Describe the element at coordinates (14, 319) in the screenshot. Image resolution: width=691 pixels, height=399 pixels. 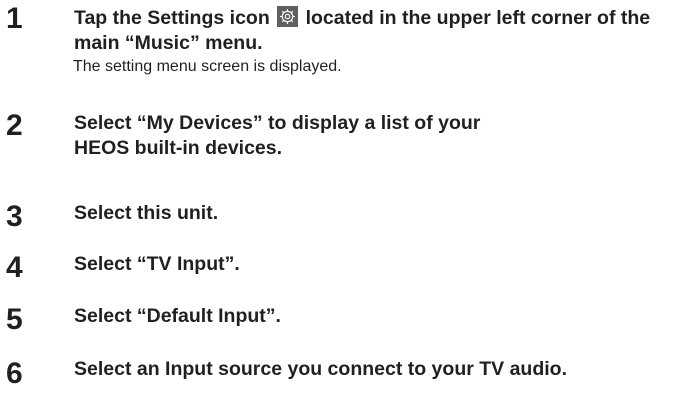
I see `step-number: 5` at that location.